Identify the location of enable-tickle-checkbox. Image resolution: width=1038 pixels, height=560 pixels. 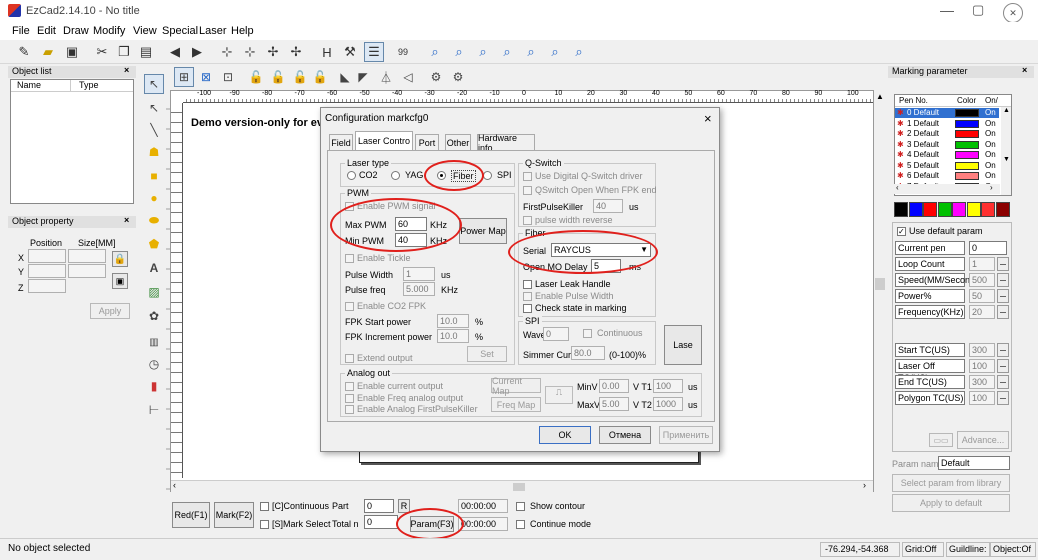
(349, 258).